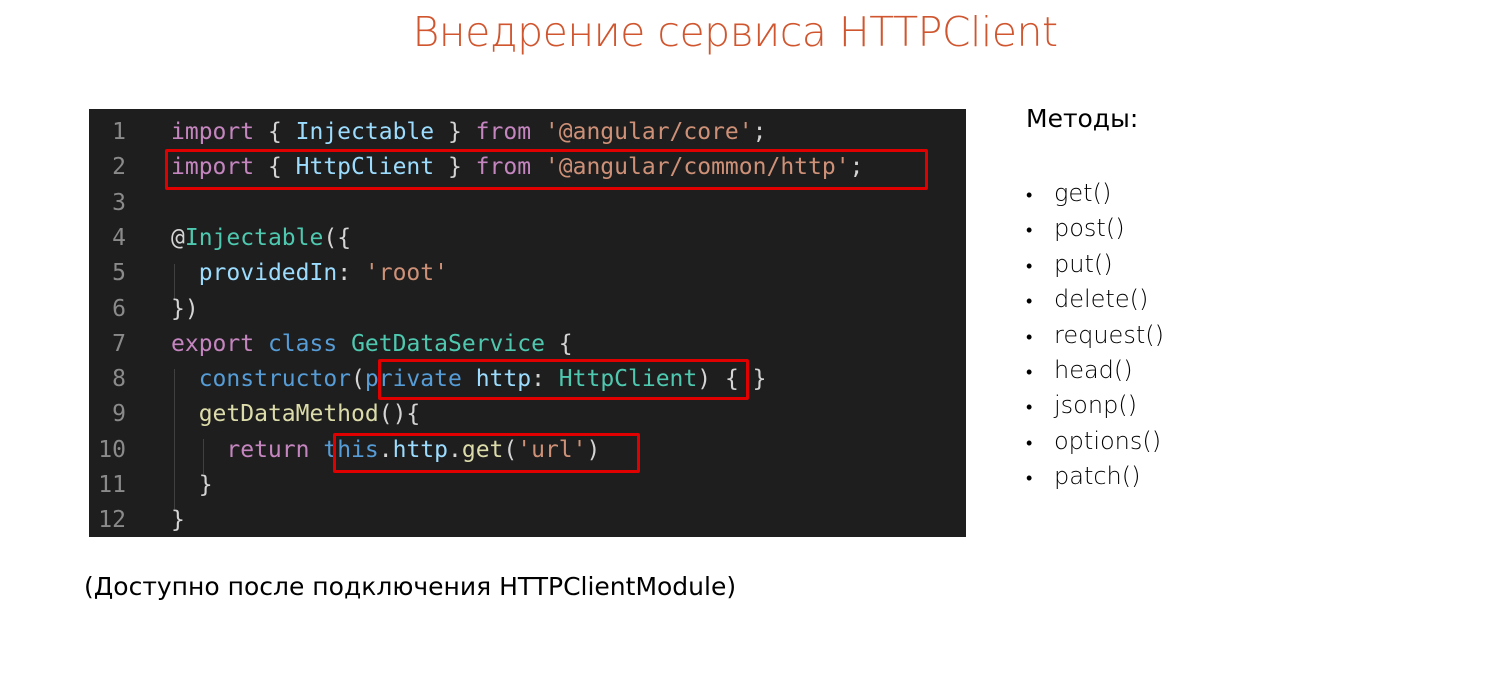 The height and width of the screenshot is (688, 1507). I want to click on method-name: post(), so click(1089, 228).